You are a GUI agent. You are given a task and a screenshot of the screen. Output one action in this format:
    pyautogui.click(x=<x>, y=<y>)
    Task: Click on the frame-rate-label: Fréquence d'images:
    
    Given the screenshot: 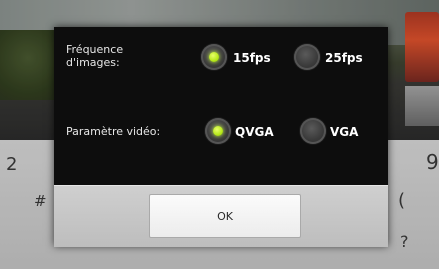 What is the action you would take?
    pyautogui.click(x=95, y=56)
    